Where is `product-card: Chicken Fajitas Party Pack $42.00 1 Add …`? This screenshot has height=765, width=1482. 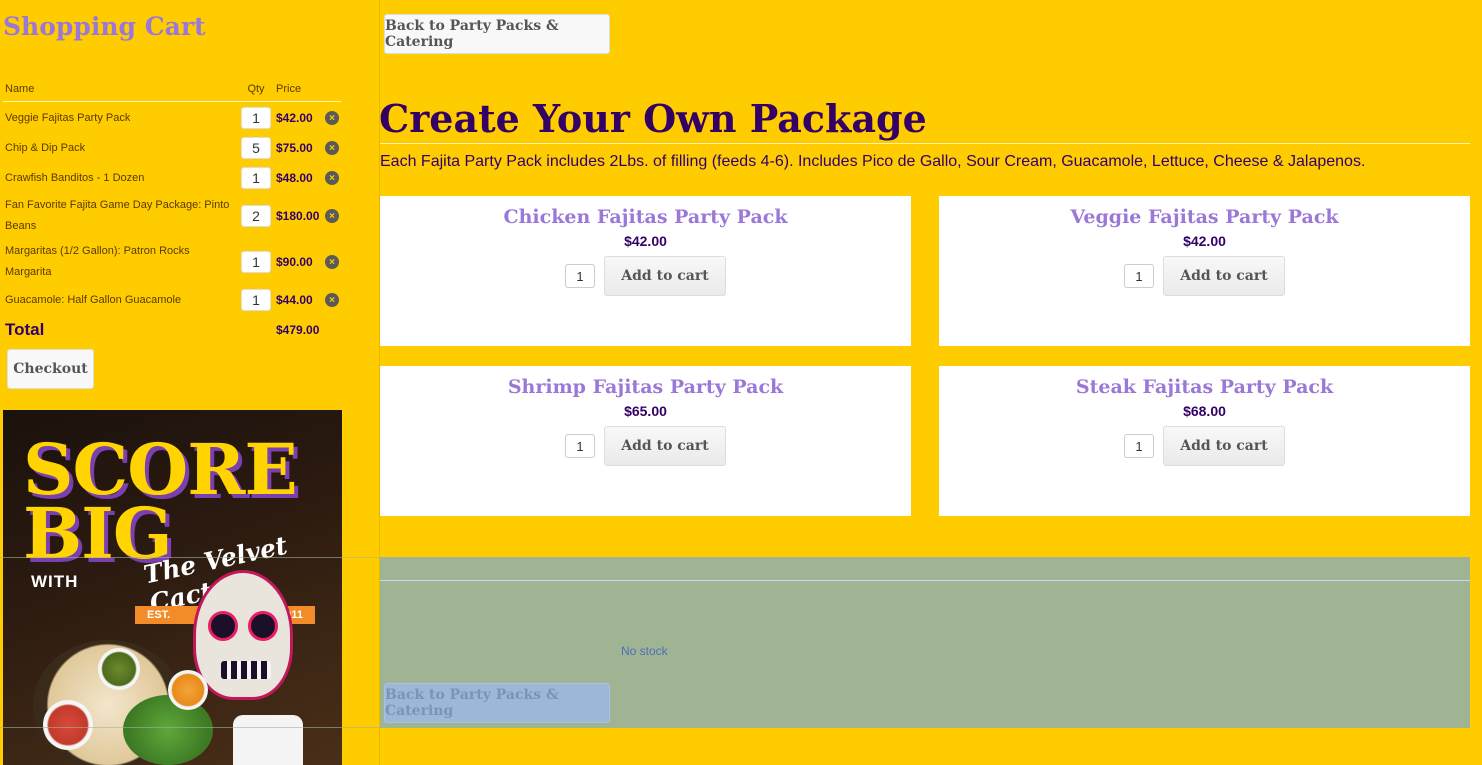
product-card: Chicken Fajitas Party Pack $42.00 1 Add … is located at coordinates (645, 271).